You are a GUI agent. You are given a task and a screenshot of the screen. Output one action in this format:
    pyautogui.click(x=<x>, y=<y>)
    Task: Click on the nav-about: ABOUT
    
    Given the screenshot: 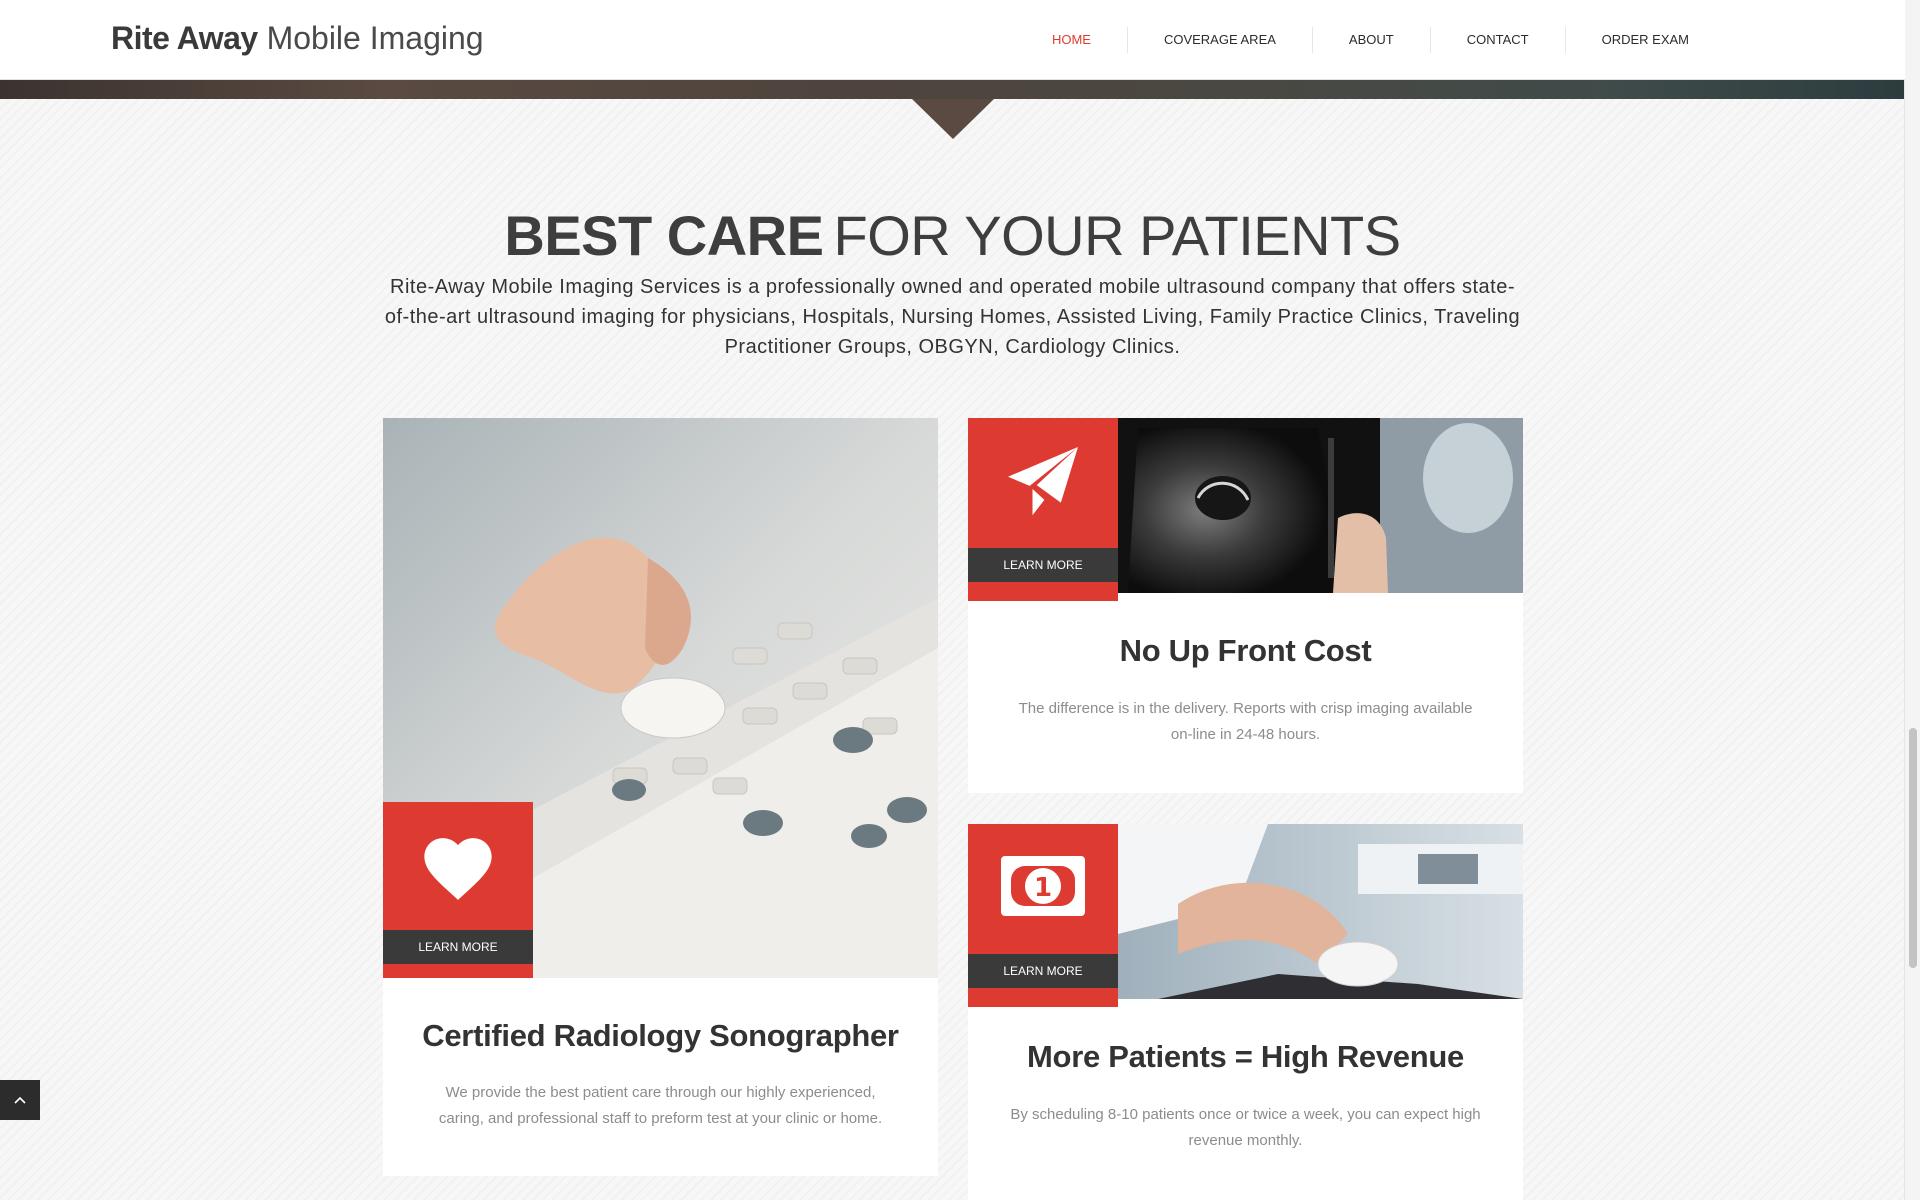 What is the action you would take?
    pyautogui.click(x=1370, y=39)
    